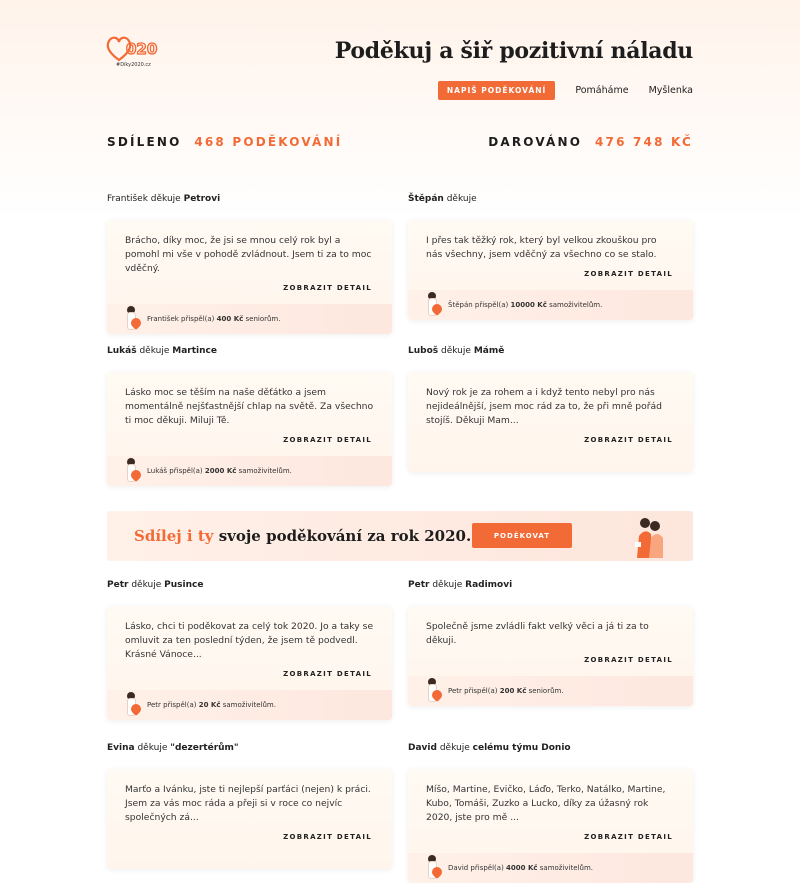  I want to click on donation-footer: Petr přispěl(a) 200 Kč seniorům., so click(550, 691).